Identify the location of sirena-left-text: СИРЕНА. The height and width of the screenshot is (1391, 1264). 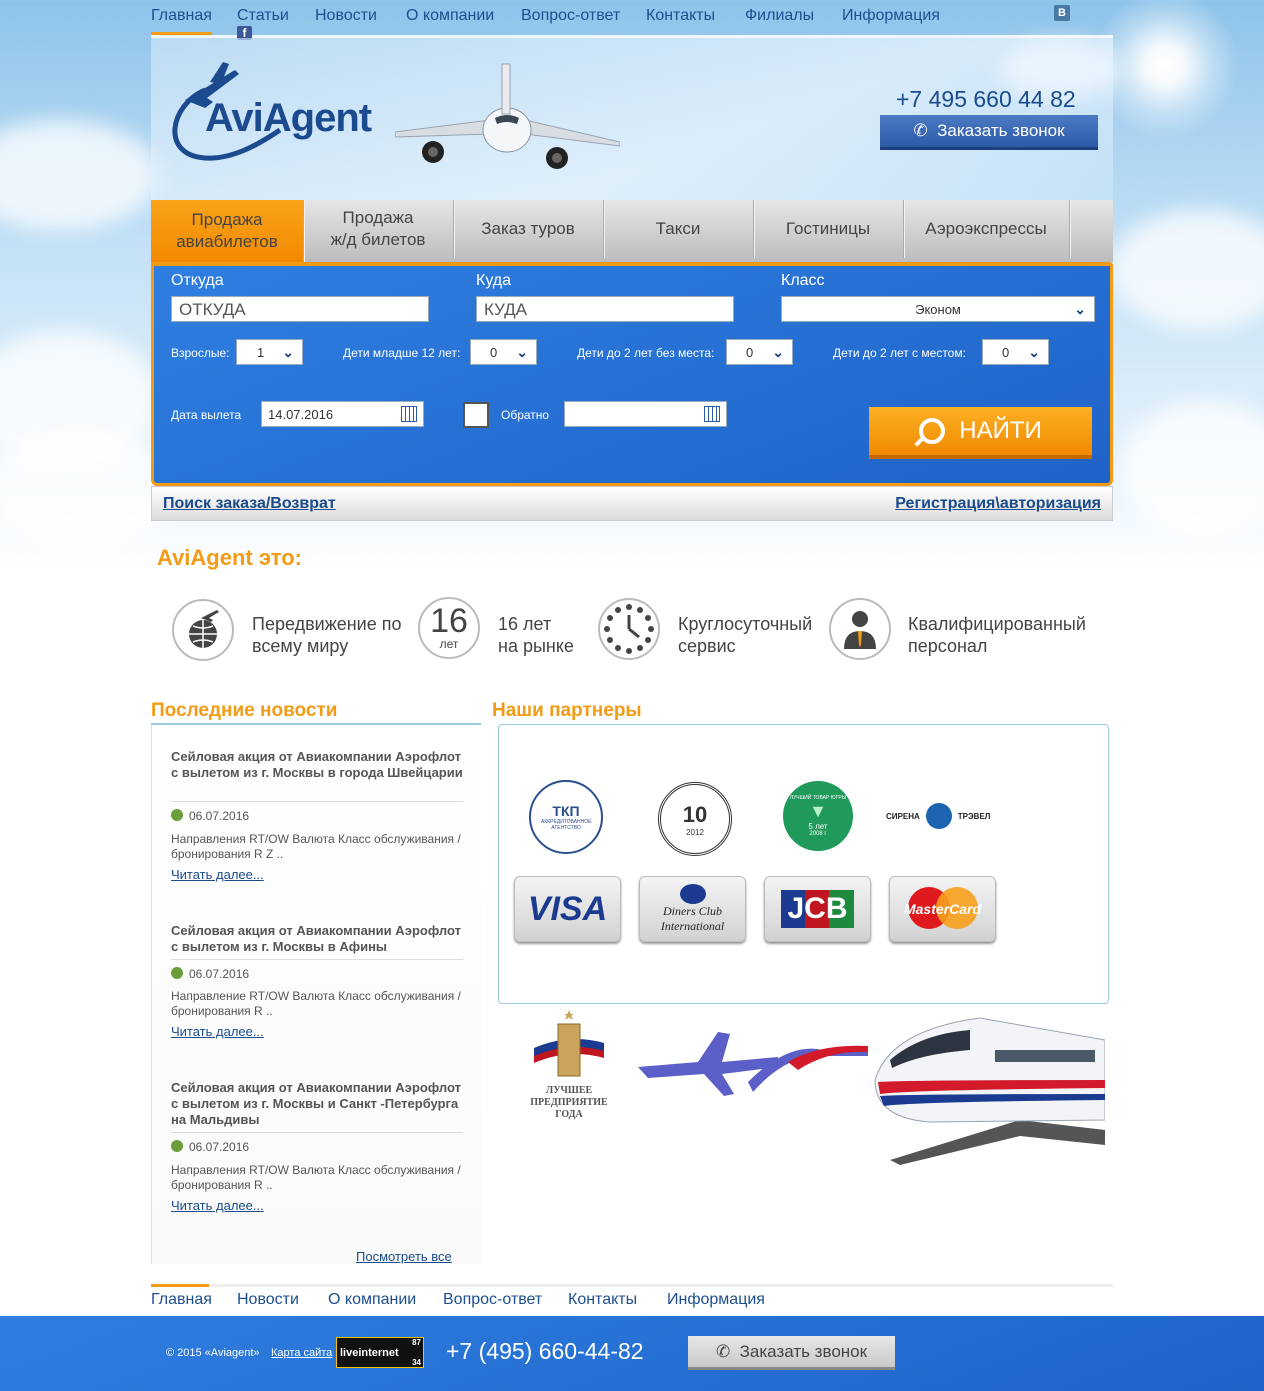
(903, 816).